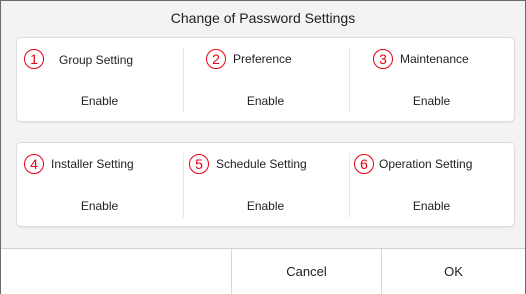 This screenshot has height=294, width=526. I want to click on setting-label: Operation Setting, so click(426, 164).